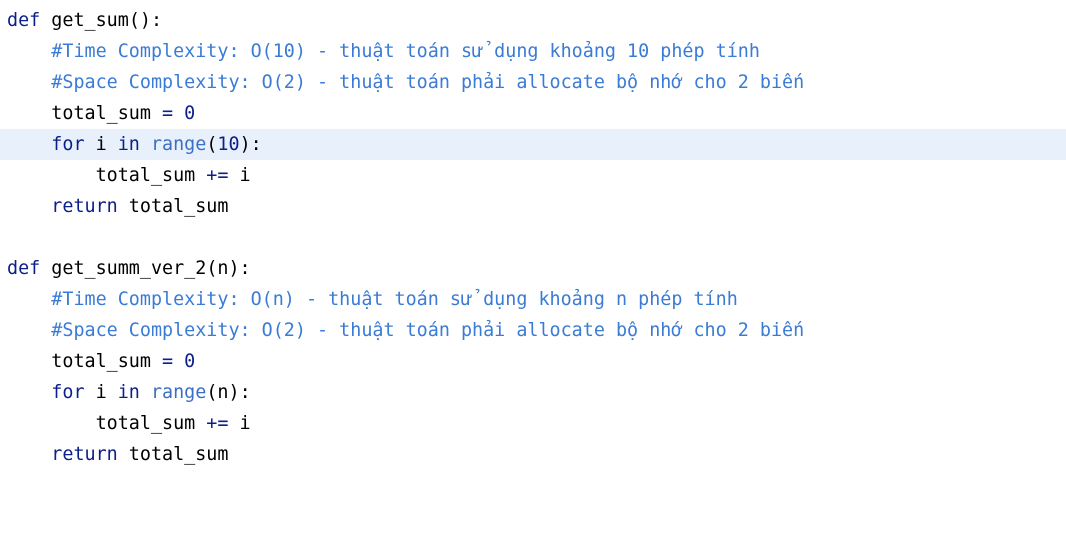  Describe the element at coordinates (533, 392) in the screenshot. I see `code-line-for: for i in range(n):` at that location.